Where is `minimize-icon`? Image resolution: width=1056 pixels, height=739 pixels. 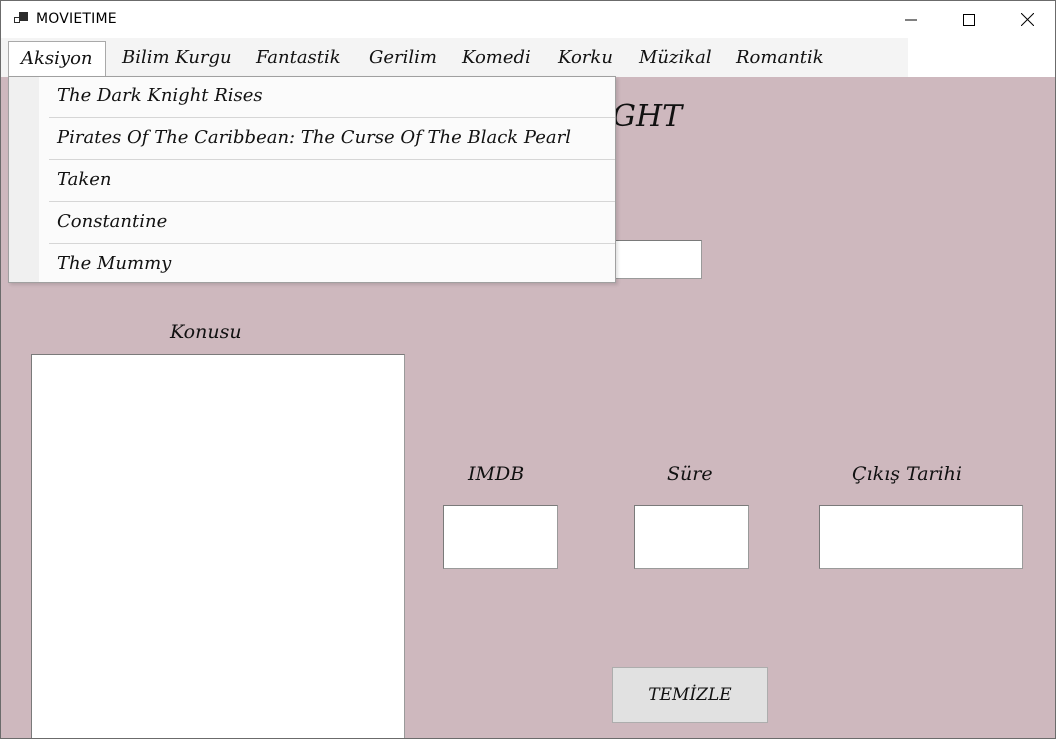 minimize-icon is located at coordinates (911, 19).